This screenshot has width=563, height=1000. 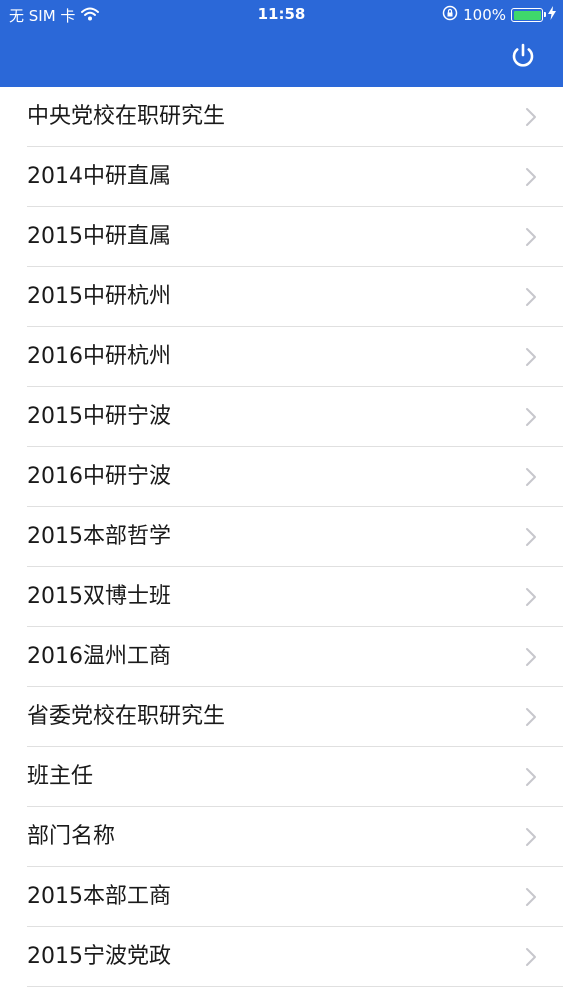 I want to click on rotation-lock-icon, so click(x=450, y=15).